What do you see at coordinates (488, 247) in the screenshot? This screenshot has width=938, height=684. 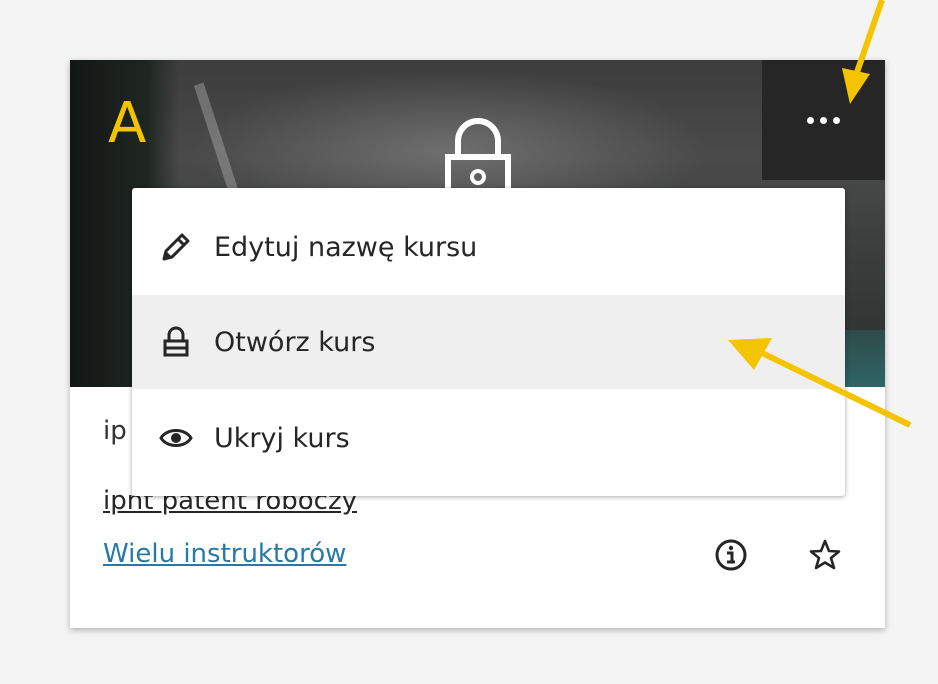 I see `menu-item-edit-course-name: Edytuj nazwę kursu` at bounding box center [488, 247].